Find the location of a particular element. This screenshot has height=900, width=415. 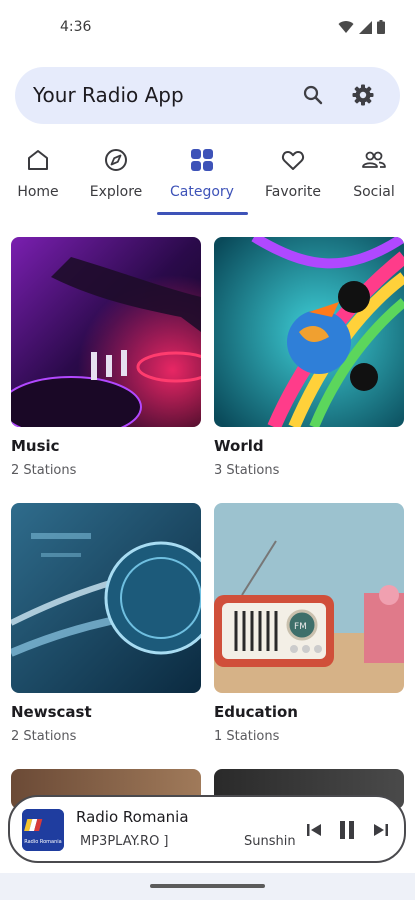

status-time: 4:36 is located at coordinates (76, 27).